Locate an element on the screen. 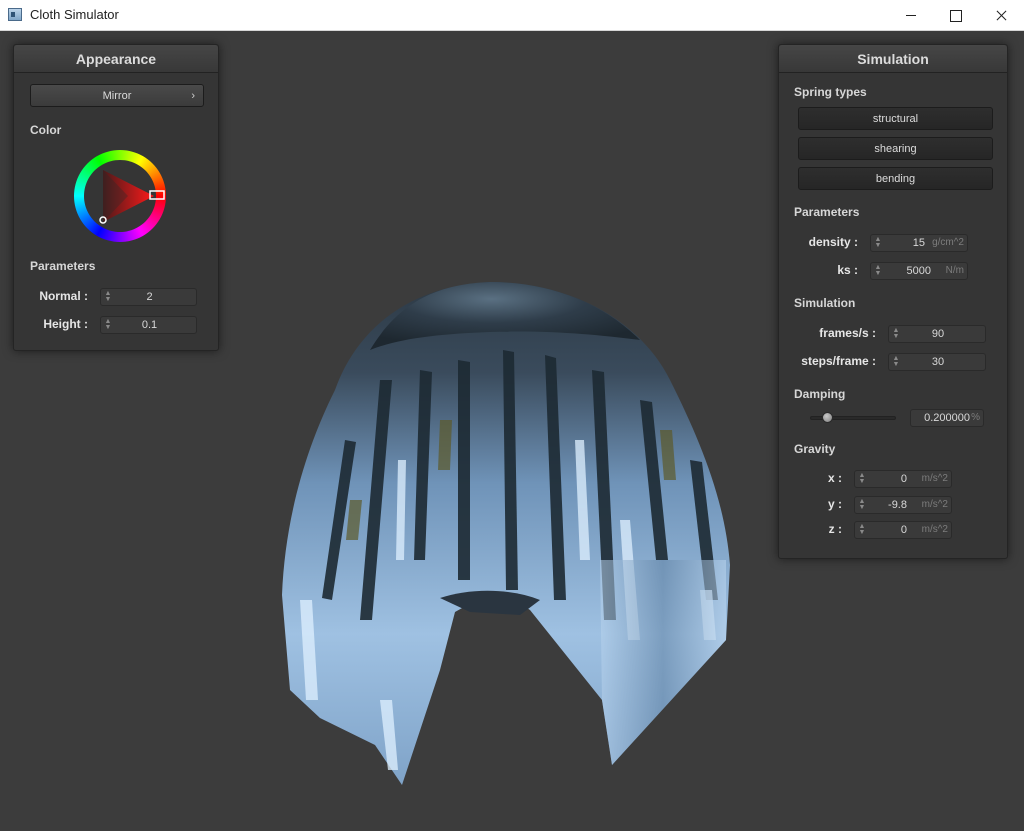 The height and width of the screenshot is (831, 1024). gravity-z-value: 0 is located at coordinates (903, 530).